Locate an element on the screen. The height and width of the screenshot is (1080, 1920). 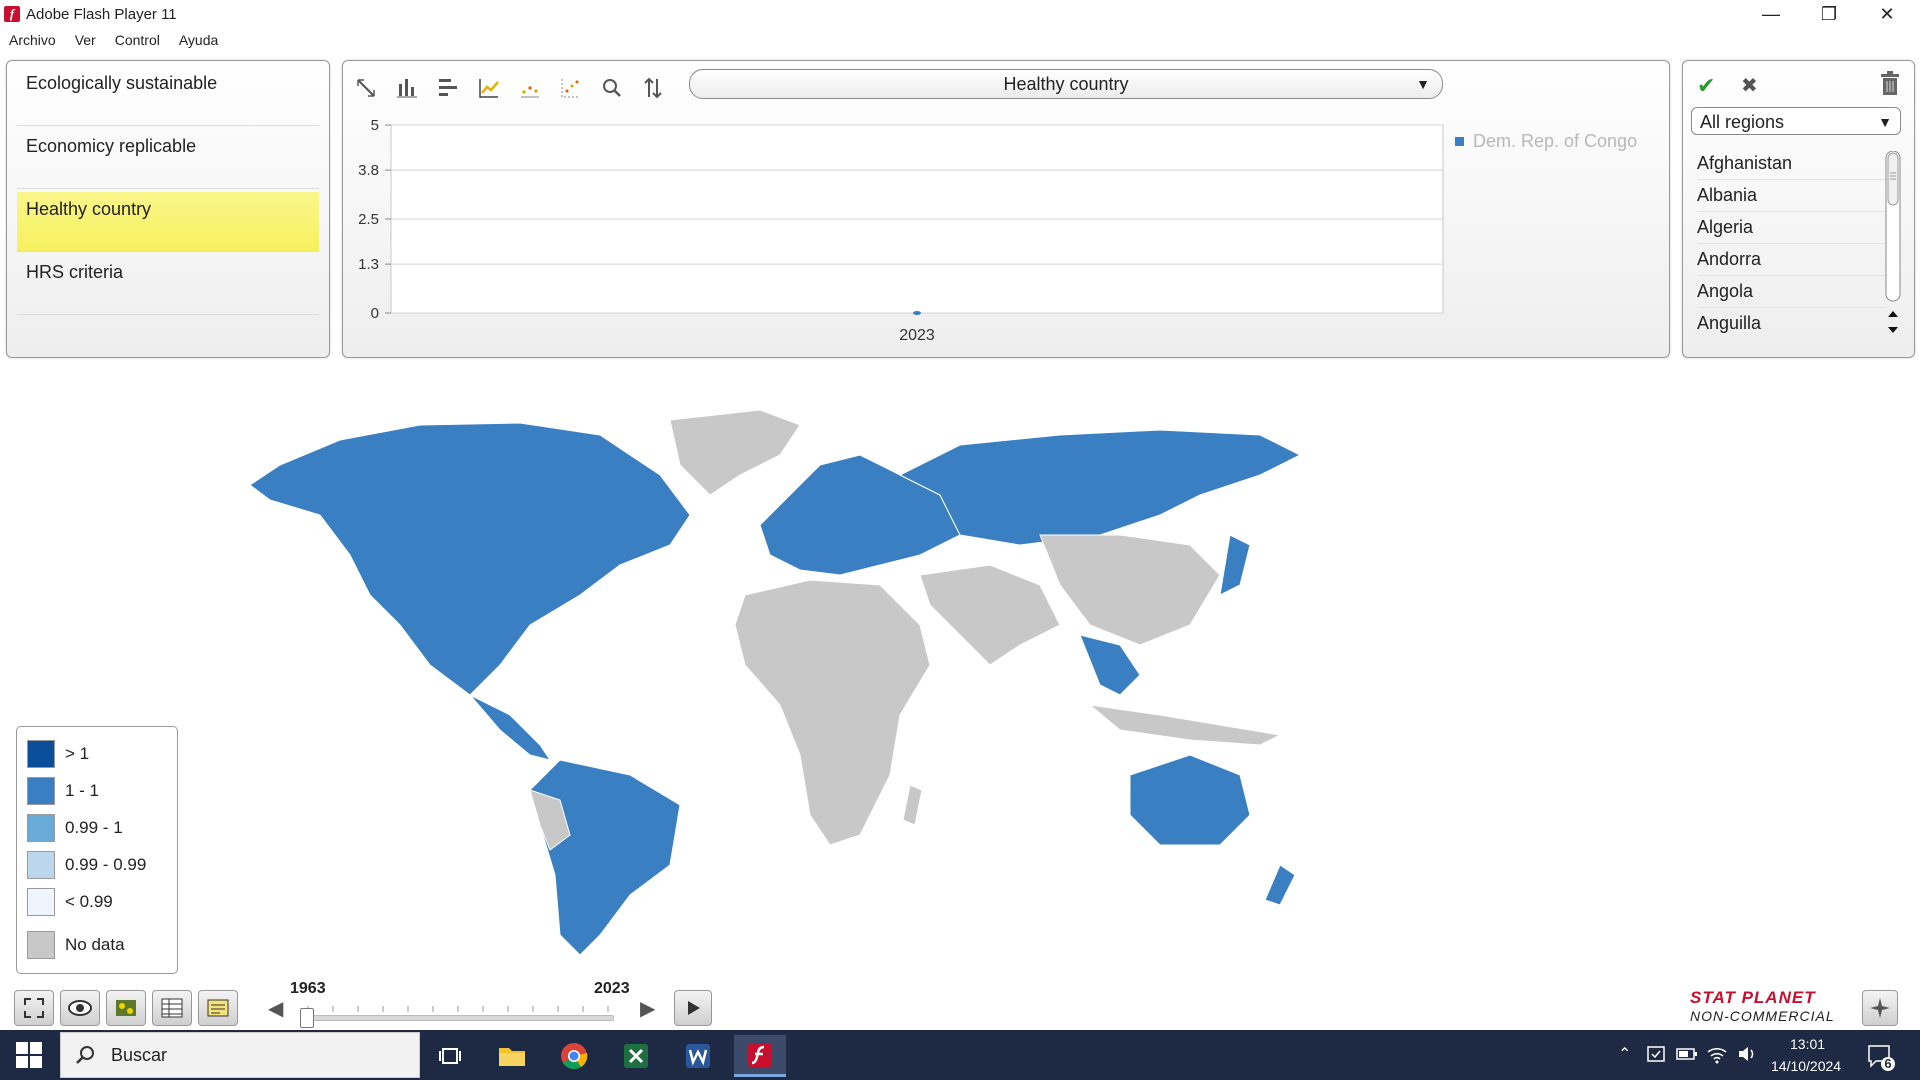
legend-label: No data is located at coordinates (95, 944).